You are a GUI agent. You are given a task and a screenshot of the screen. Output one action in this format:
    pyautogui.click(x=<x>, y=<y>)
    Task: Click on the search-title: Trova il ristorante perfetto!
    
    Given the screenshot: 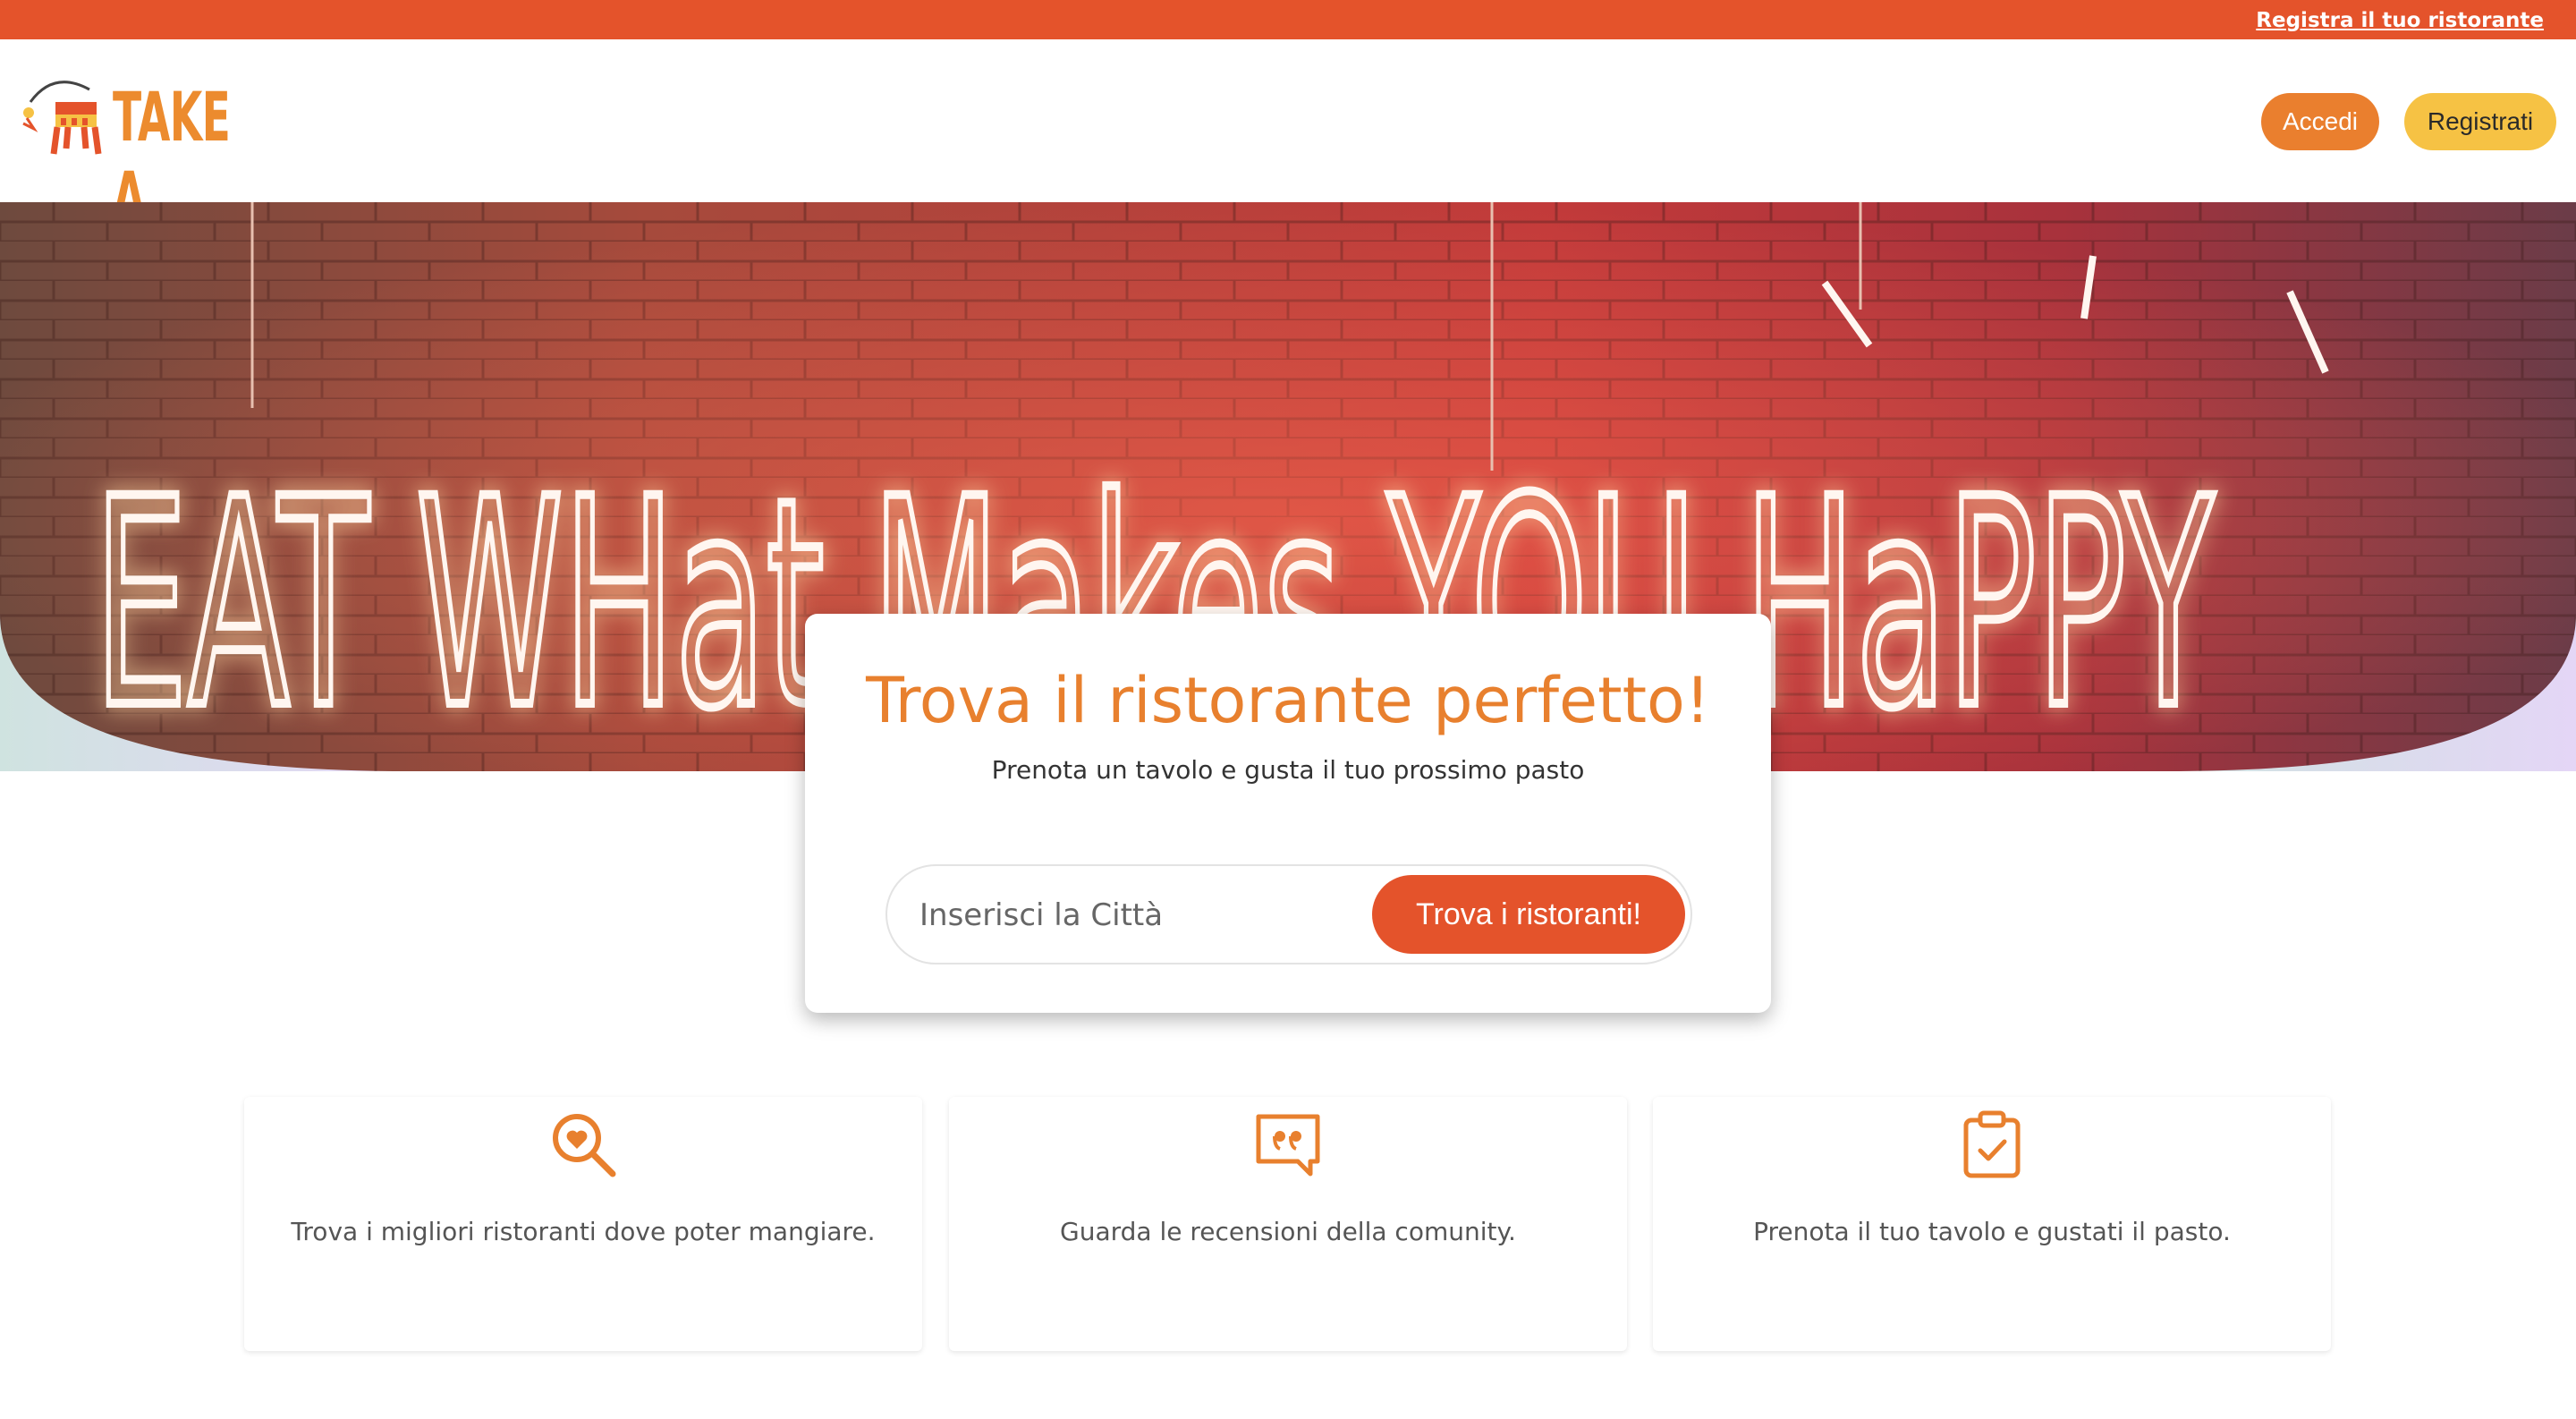 What is the action you would take?
    pyautogui.click(x=1288, y=700)
    